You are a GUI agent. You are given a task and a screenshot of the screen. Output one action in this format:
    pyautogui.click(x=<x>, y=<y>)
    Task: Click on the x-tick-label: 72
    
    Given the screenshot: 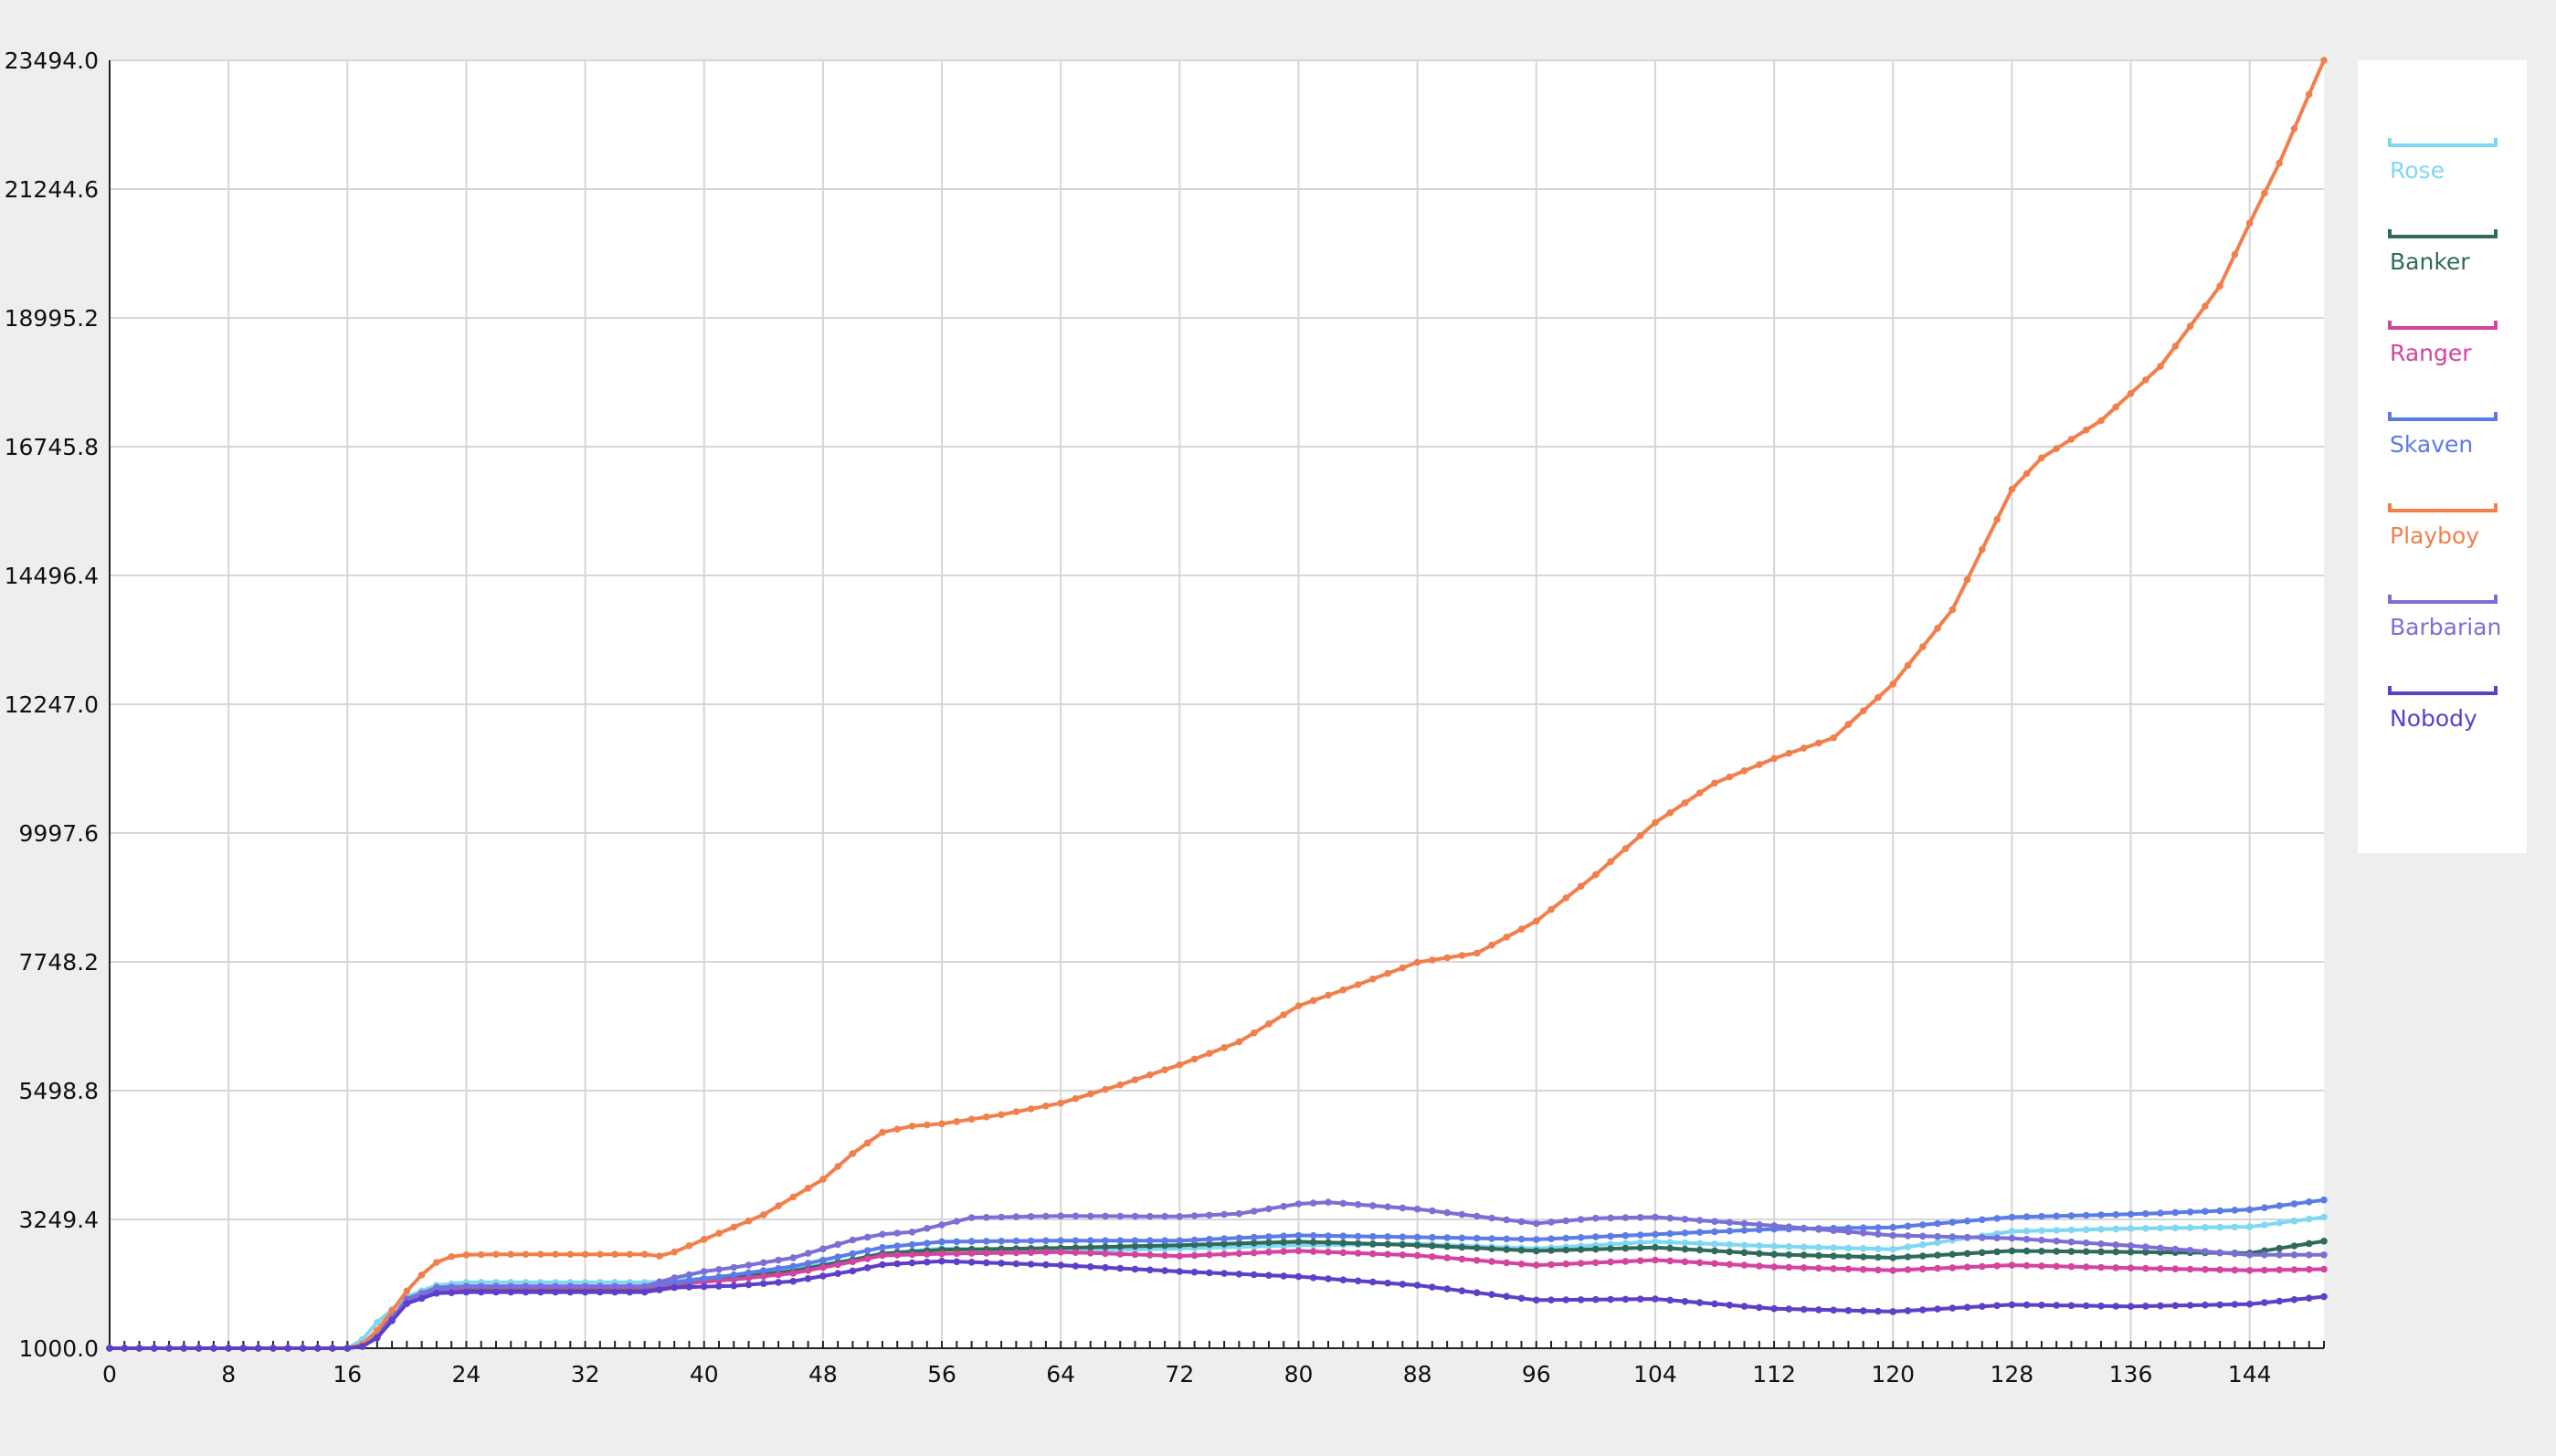 What is the action you would take?
    pyautogui.click(x=1179, y=1374)
    